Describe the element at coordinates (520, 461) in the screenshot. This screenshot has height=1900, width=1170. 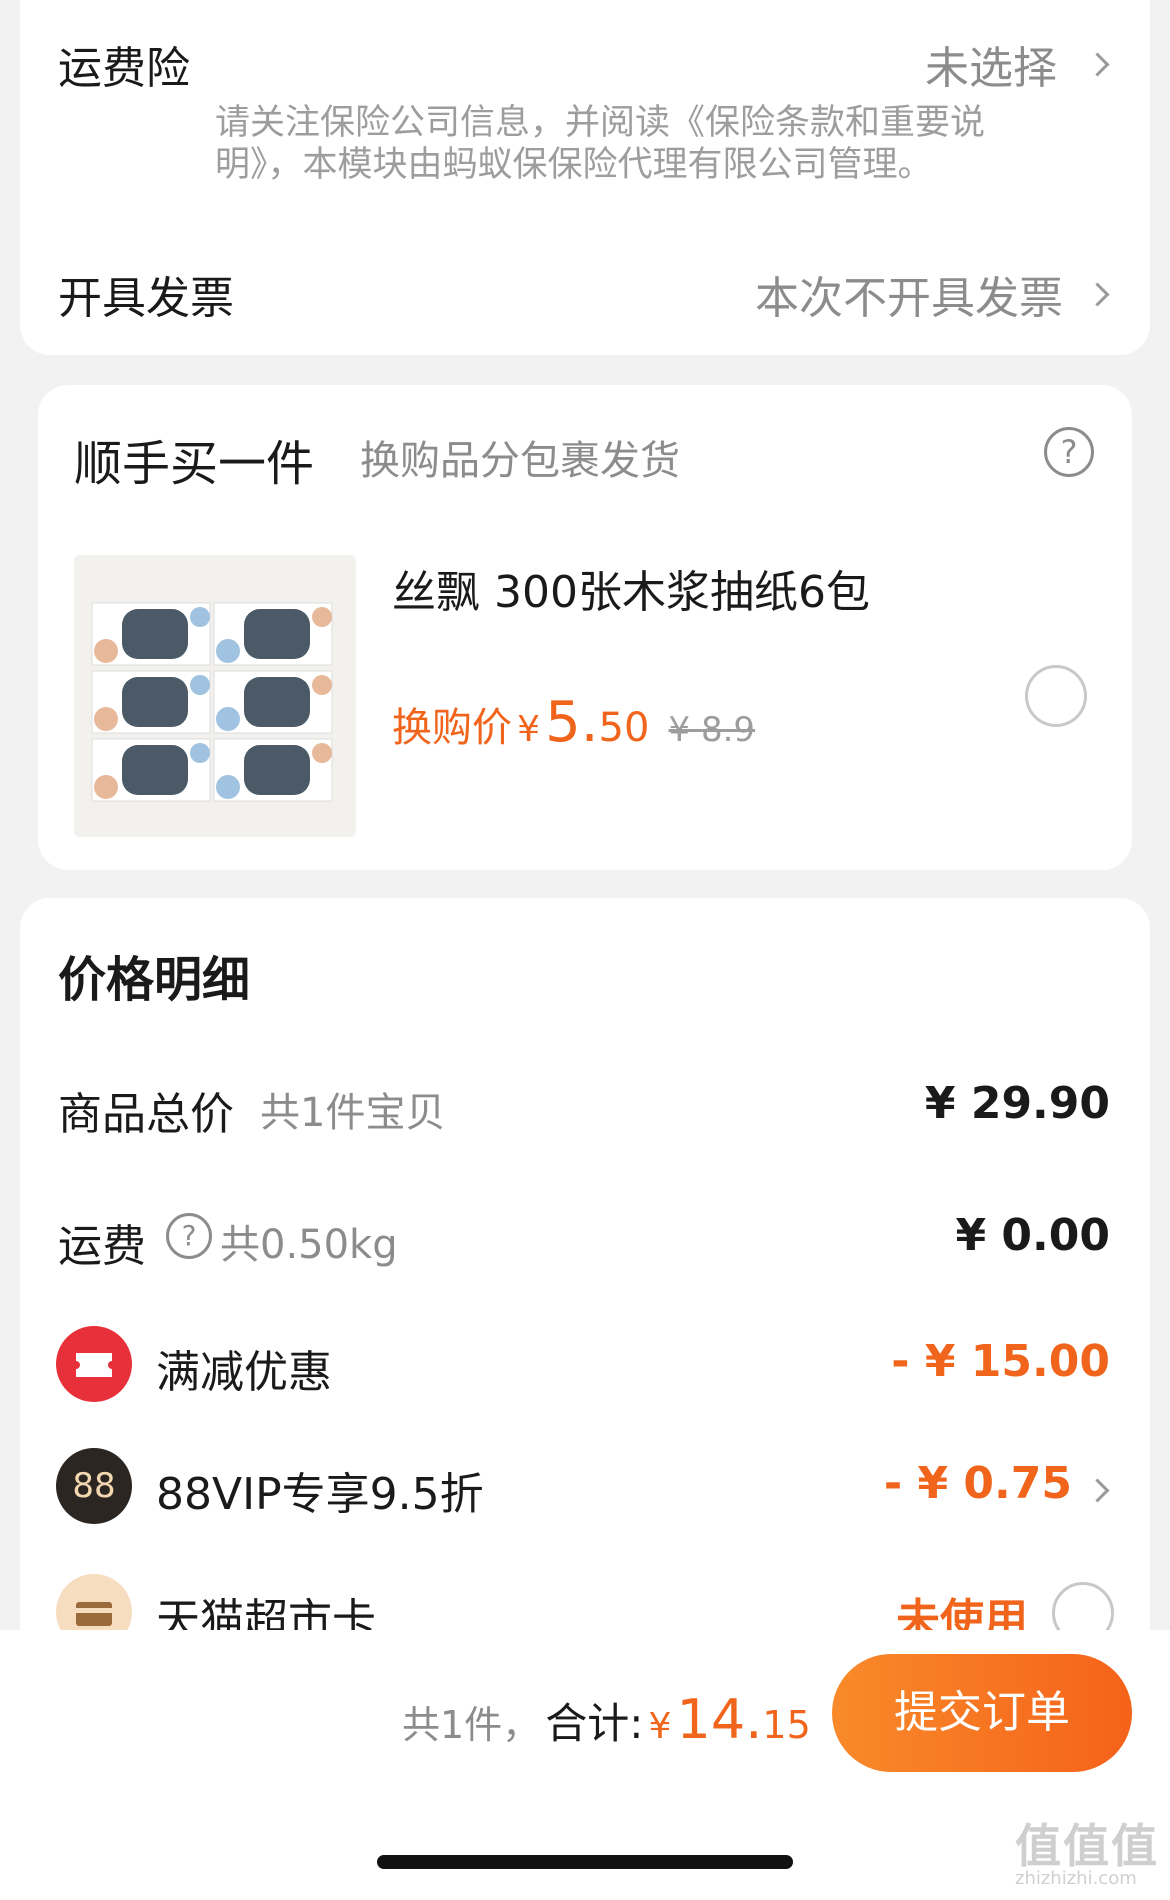
I see `addon-subtitle: 换购品分包裹发货` at that location.